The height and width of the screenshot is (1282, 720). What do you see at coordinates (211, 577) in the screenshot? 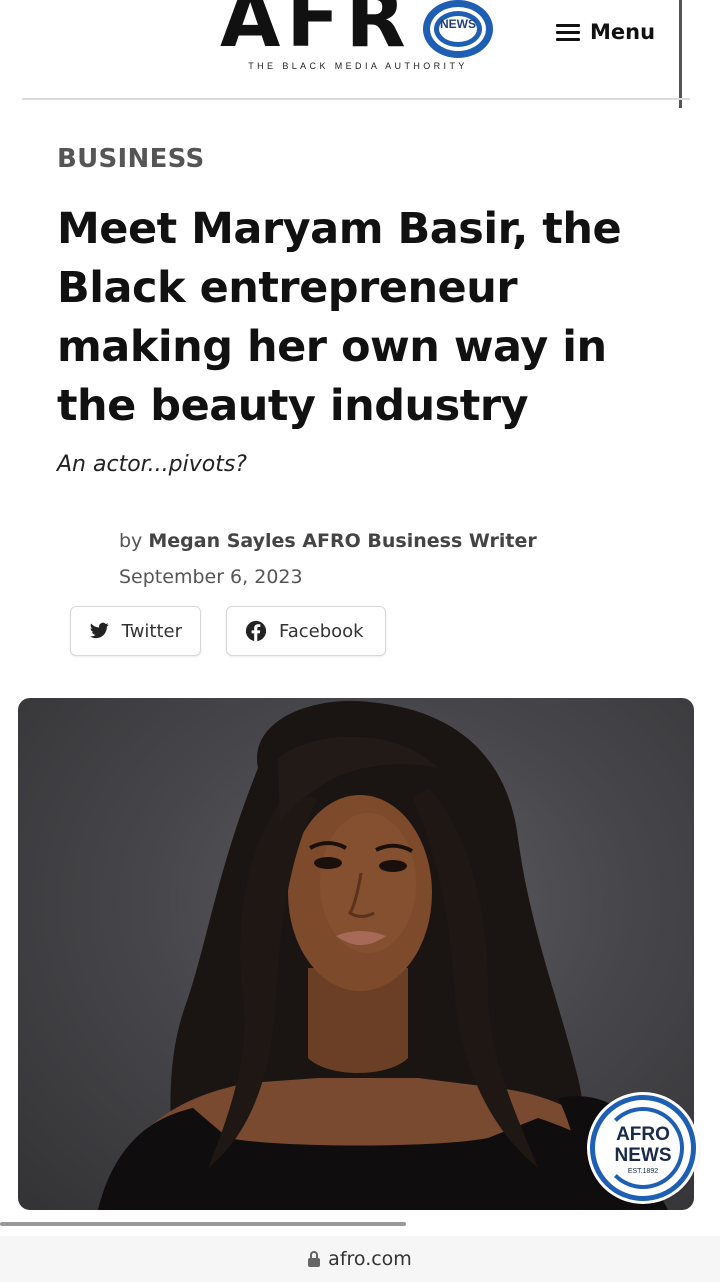
I see `publish-date: September 6, 2023` at bounding box center [211, 577].